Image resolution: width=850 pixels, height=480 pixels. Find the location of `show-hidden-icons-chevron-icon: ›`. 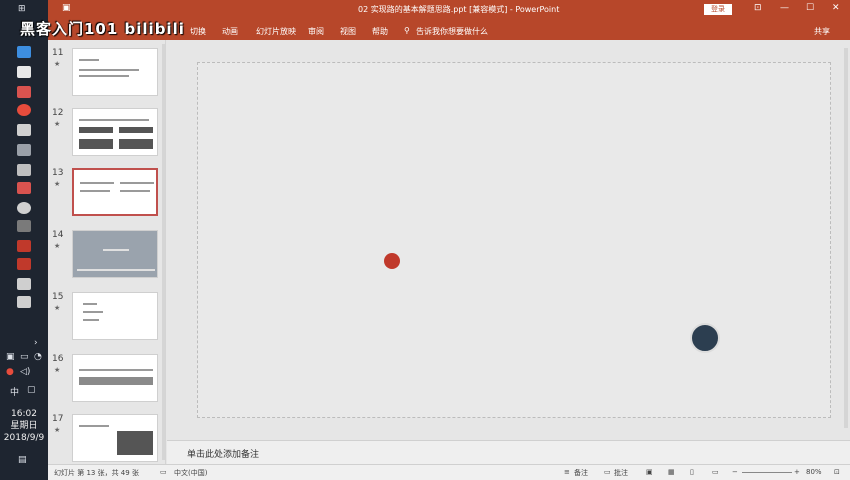

show-hidden-icons-chevron-icon: › is located at coordinates (36, 343).